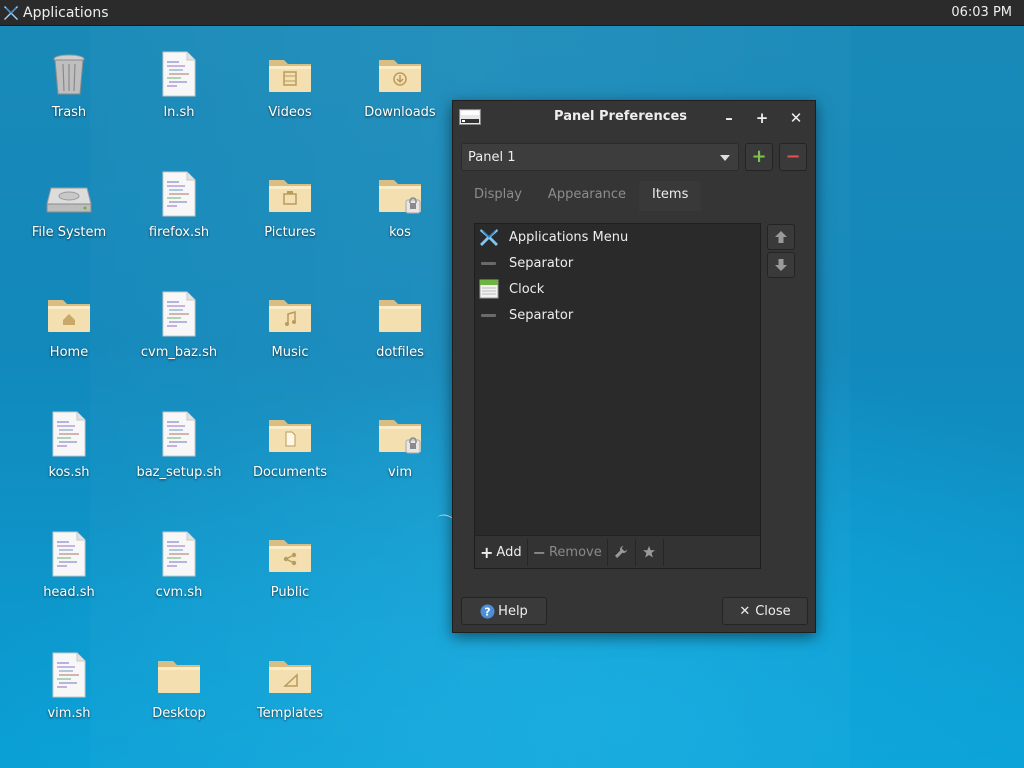  What do you see at coordinates (527, 289) in the screenshot?
I see `list-item-label: Clock` at bounding box center [527, 289].